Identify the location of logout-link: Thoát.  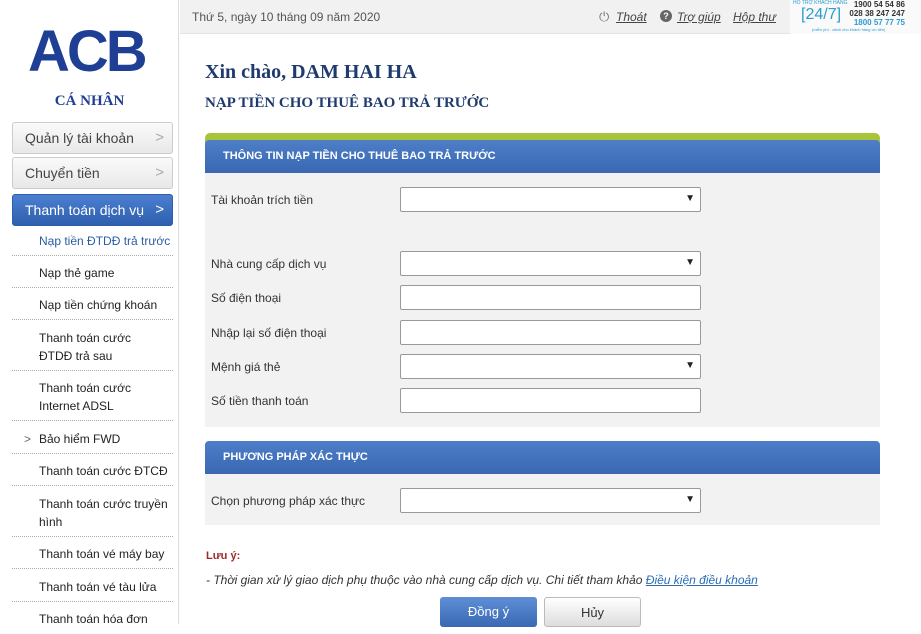
(631, 17).